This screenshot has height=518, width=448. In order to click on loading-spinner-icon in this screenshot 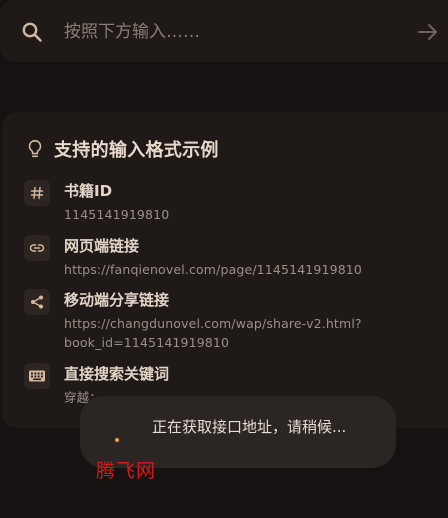, I will do `click(117, 440)`.